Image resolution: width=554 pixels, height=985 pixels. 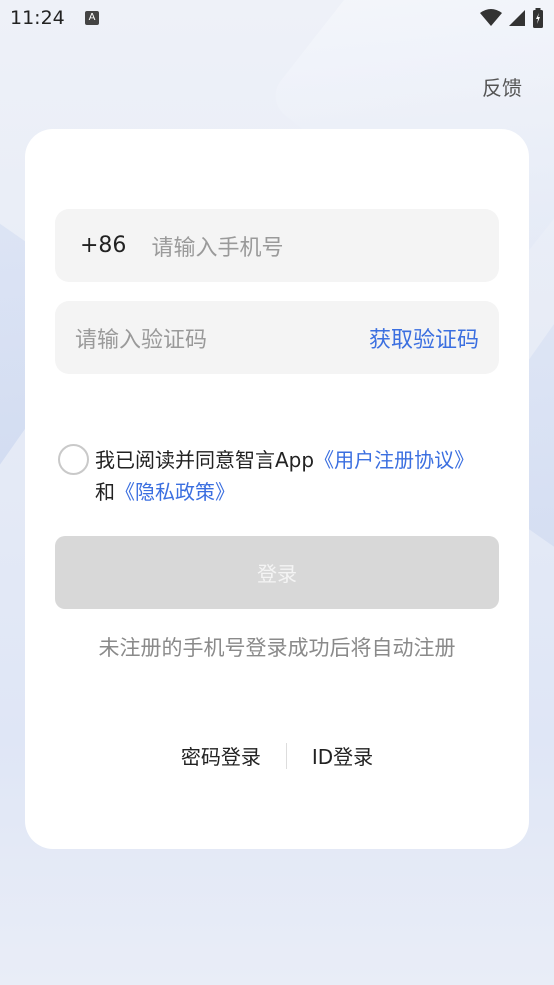 I want to click on code-input-placeholder: 请输入验证码, so click(x=141, y=338).